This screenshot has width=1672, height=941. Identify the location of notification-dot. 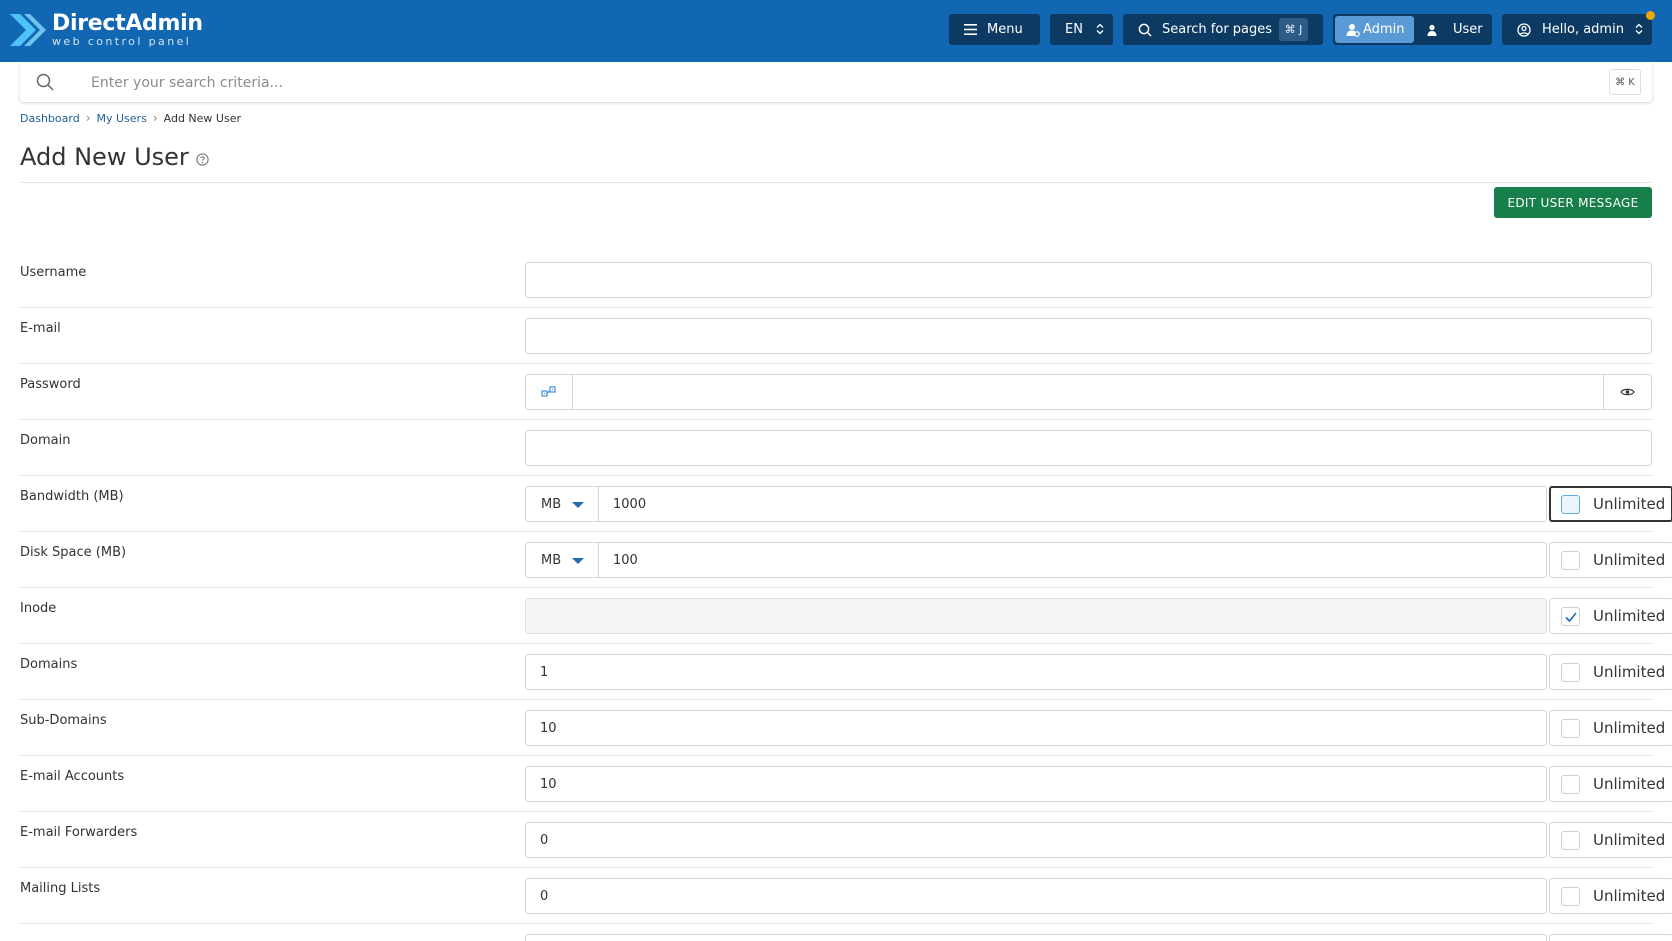
(1650, 15).